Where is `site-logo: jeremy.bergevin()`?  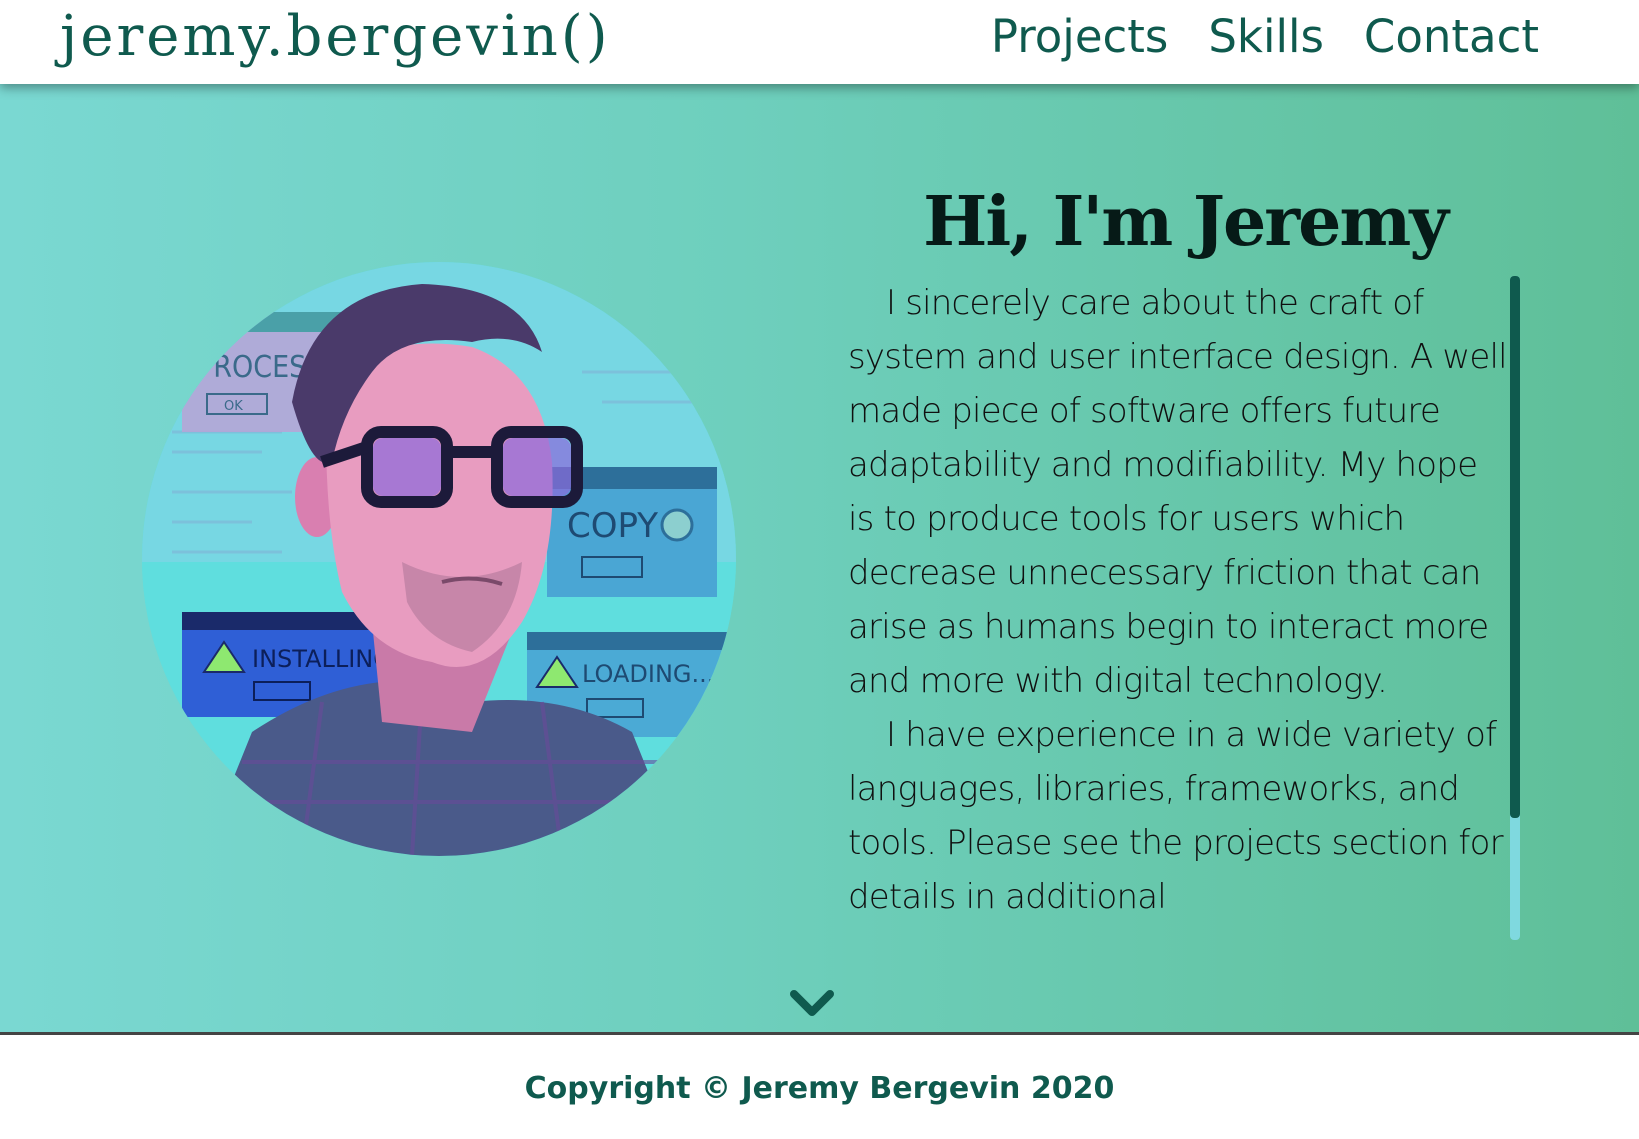
site-logo: jeremy.bergevin() is located at coordinates (335, 36).